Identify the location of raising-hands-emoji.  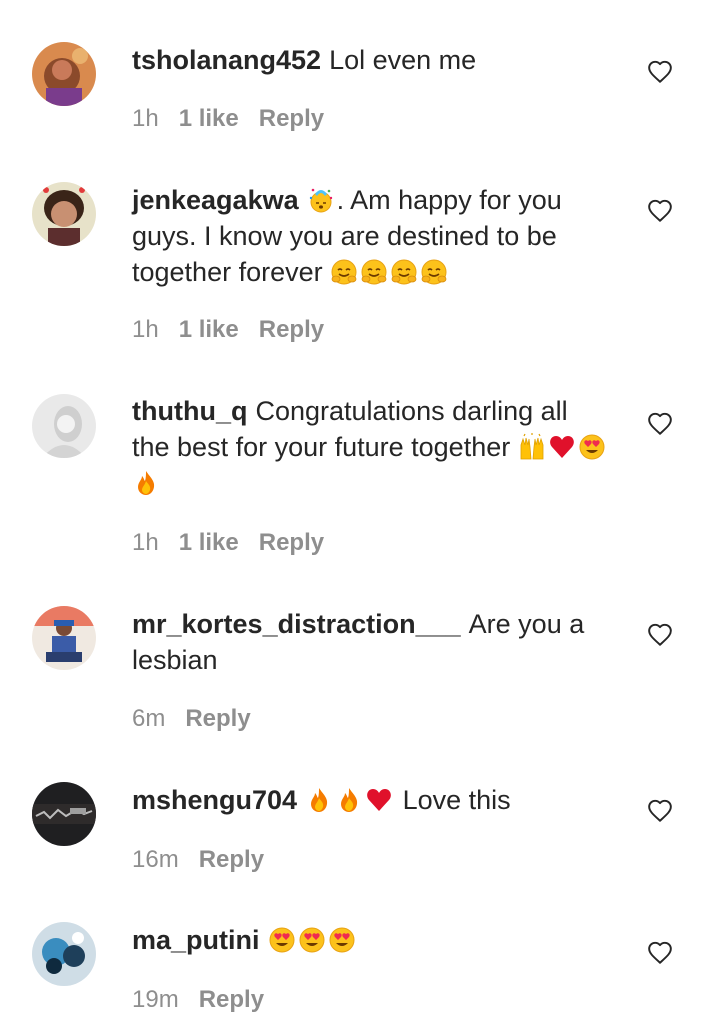
(532, 447).